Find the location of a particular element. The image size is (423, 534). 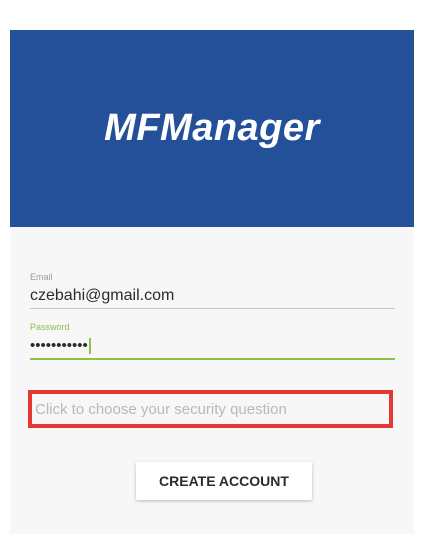

email-field: Email czebahi@gmail.com is located at coordinates (212, 290).